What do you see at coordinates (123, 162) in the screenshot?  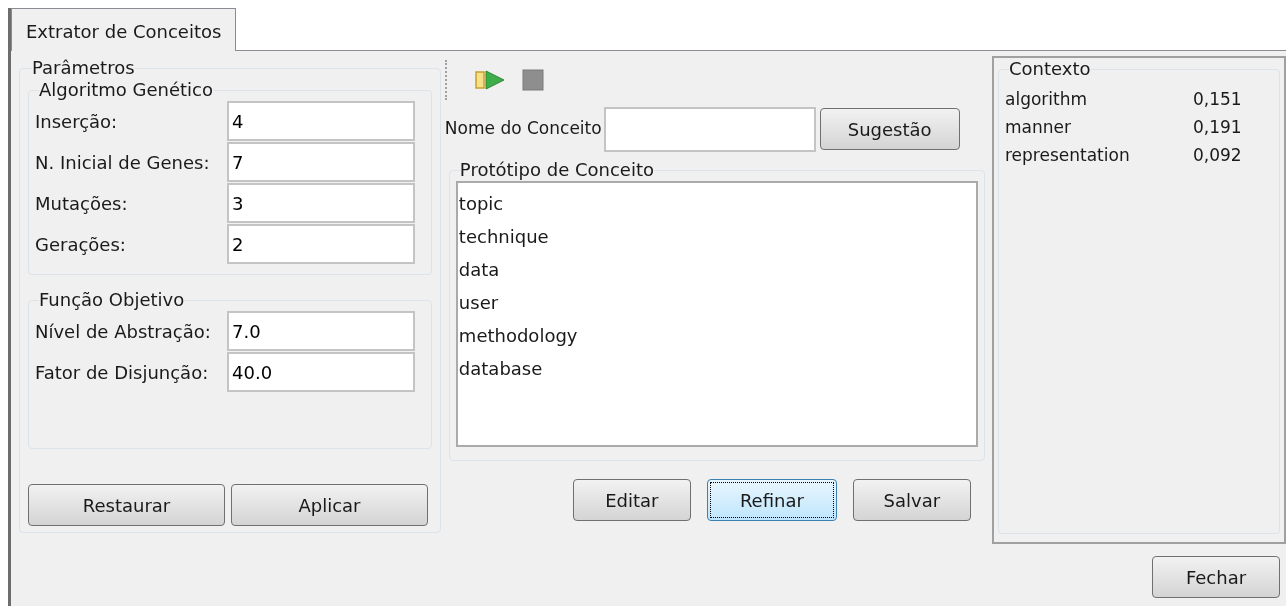 I see `field-label: N. Inicial de Genes:` at bounding box center [123, 162].